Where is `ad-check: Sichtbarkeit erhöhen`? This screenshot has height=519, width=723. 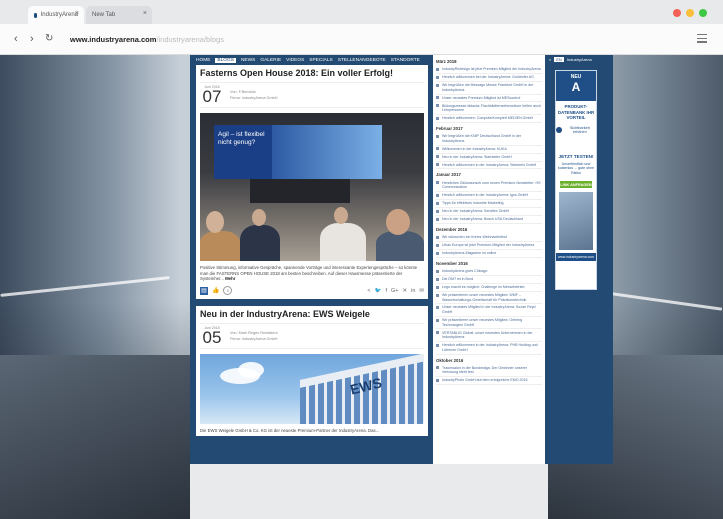
ad-check: Sichtbarkeit erhöhen is located at coordinates (576, 130).